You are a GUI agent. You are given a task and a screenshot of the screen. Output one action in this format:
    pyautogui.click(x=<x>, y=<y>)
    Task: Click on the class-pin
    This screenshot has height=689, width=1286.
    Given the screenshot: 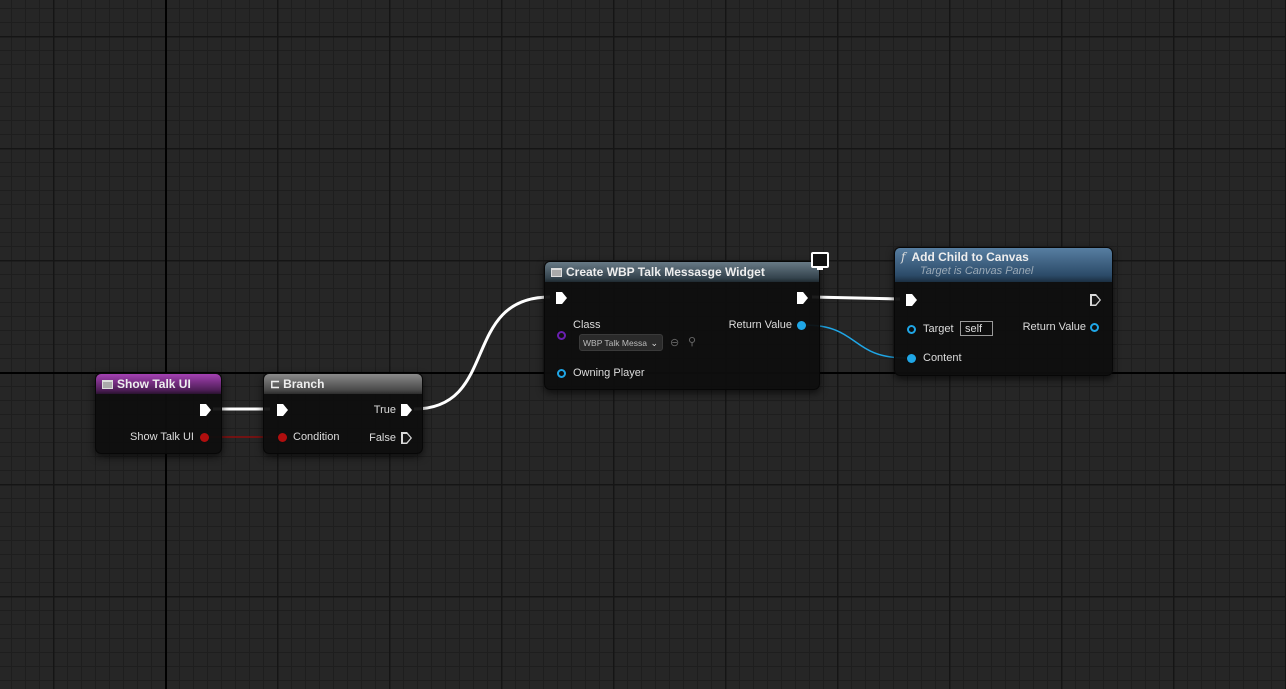 What is the action you would take?
    pyautogui.click(x=561, y=335)
    